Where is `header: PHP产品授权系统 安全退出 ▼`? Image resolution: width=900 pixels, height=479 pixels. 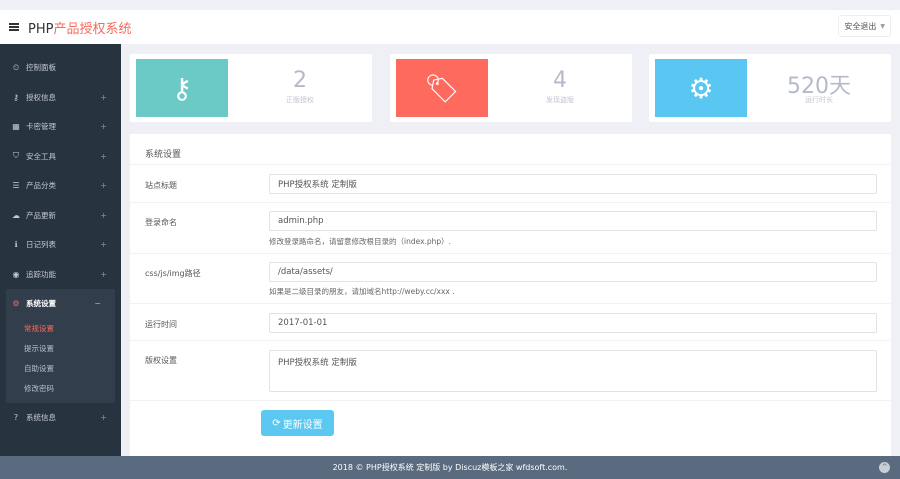 header: PHP产品授权系统 安全退出 ▼ is located at coordinates (450, 27).